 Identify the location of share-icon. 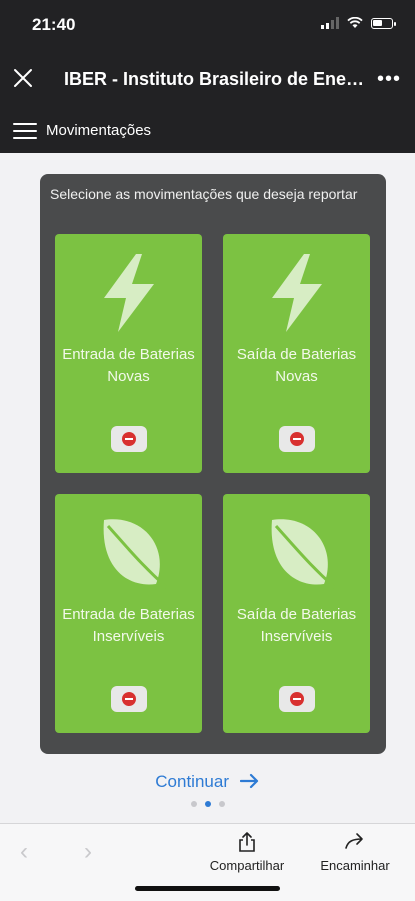
(247, 842).